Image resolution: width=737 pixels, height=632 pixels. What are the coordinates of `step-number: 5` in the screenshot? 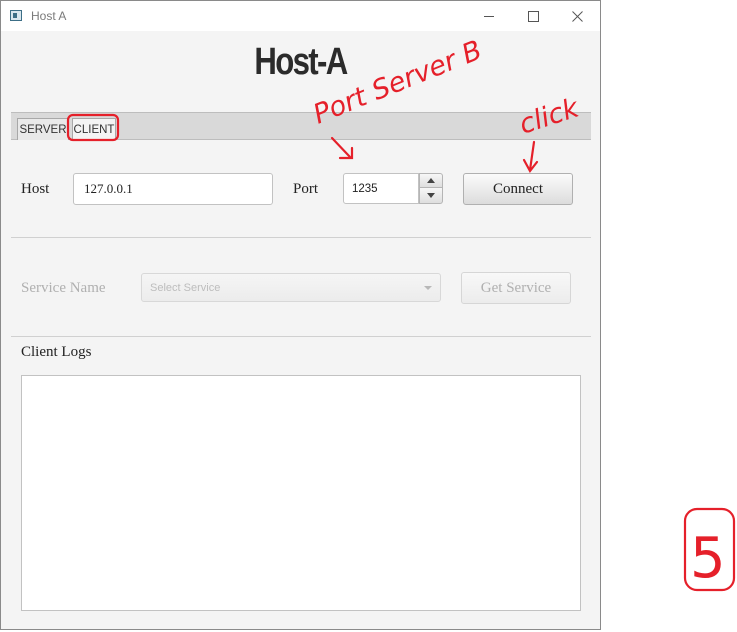 It's located at (708, 558).